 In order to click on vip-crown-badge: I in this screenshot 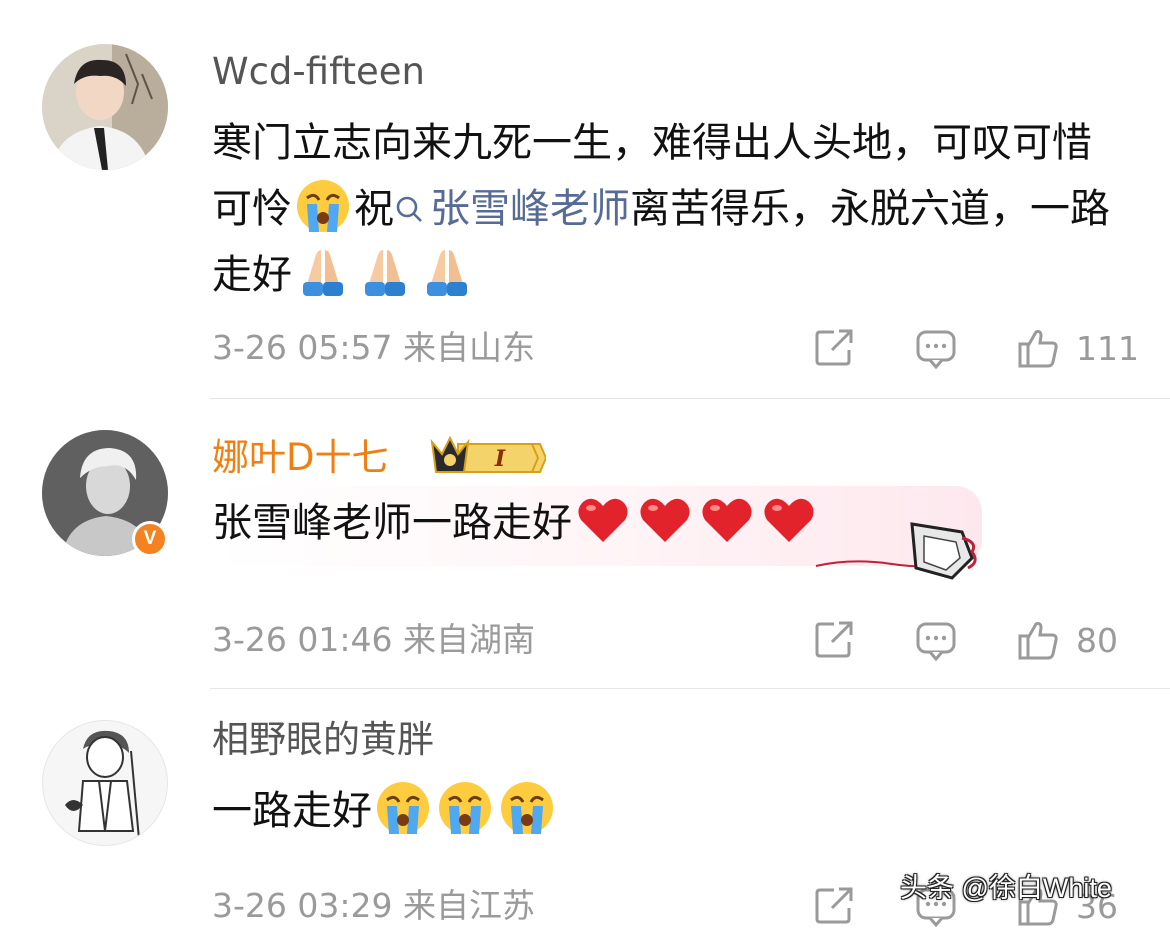, I will do `click(488, 454)`.